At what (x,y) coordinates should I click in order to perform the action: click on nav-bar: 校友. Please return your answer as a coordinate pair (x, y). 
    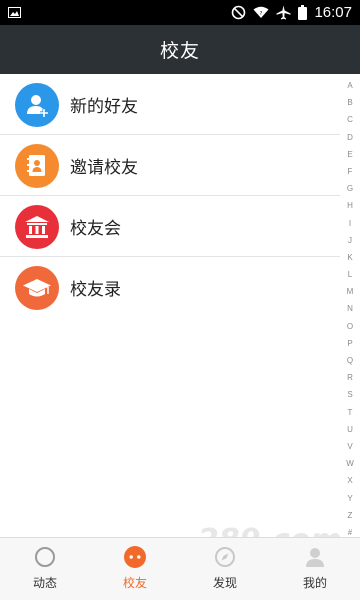
    Looking at the image, I should click on (180, 49).